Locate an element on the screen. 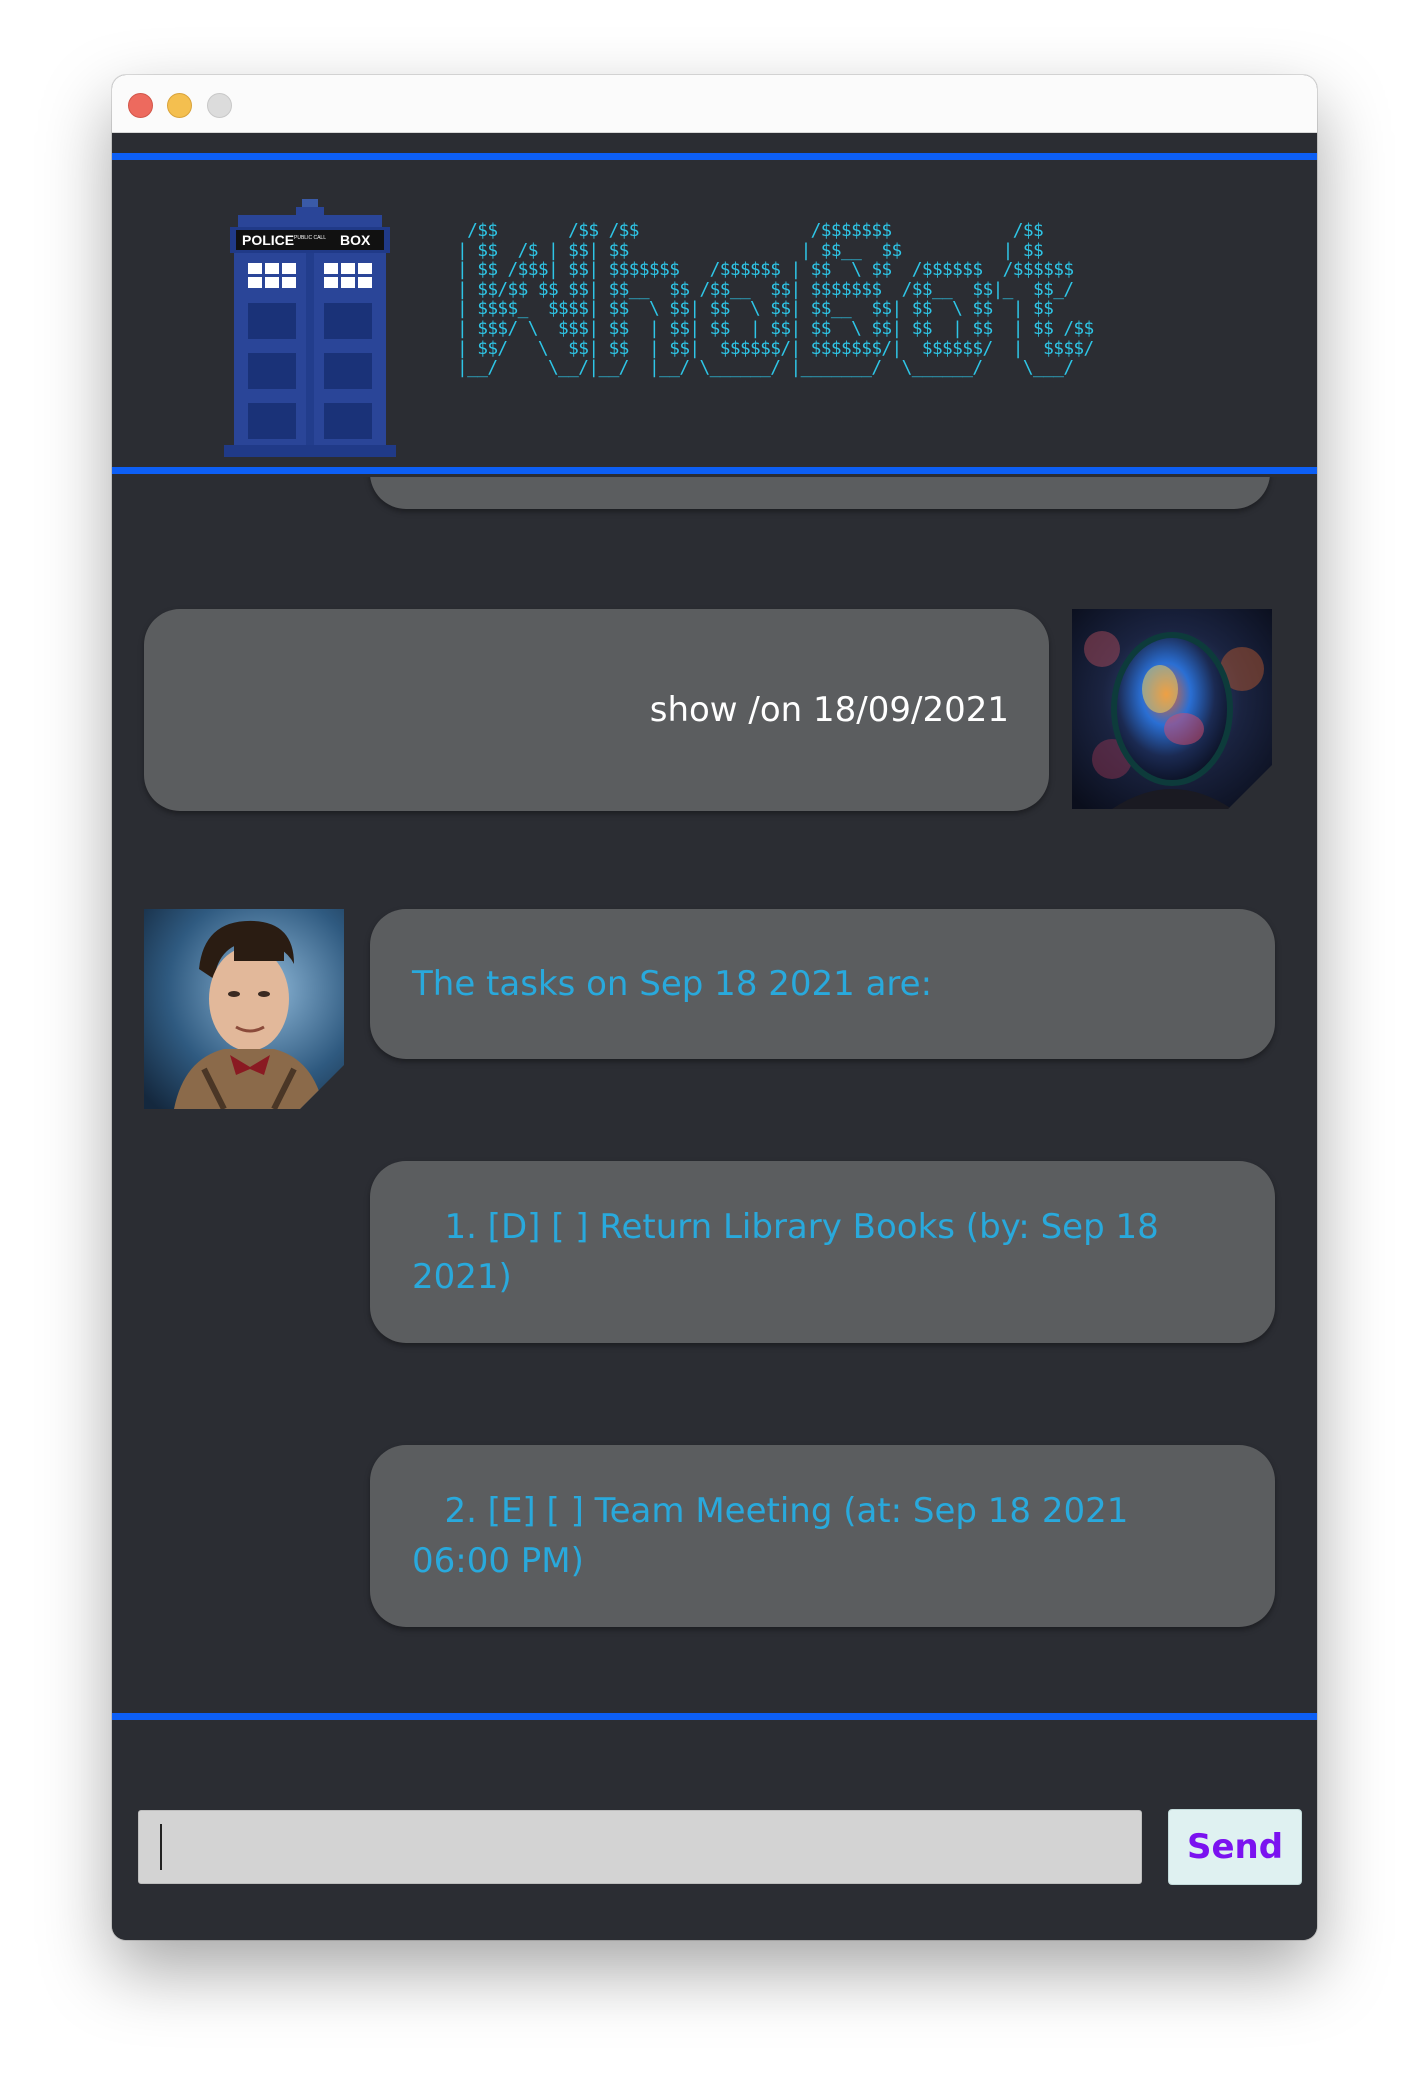  tardis-sign-right: BOX is located at coordinates (355, 240).